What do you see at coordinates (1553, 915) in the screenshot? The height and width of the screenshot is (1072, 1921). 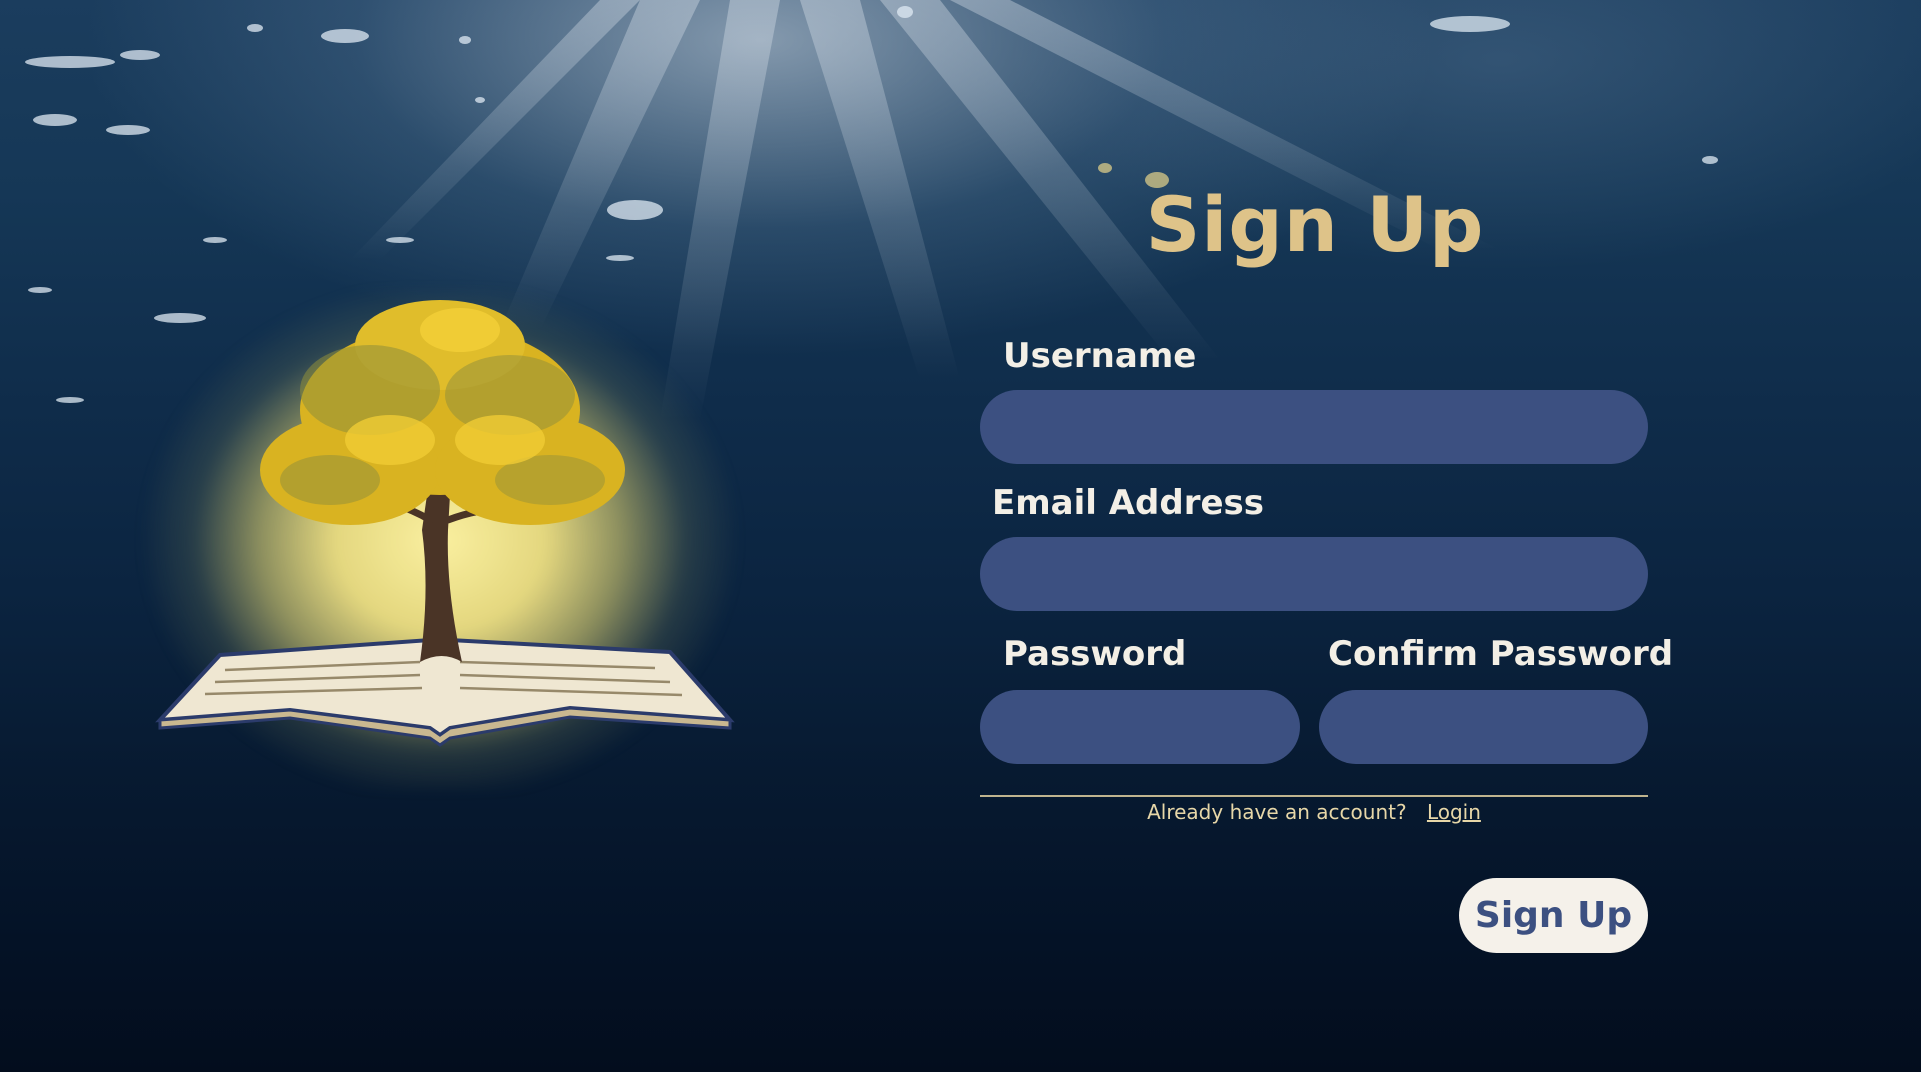 I see `sign-up-button: Sign Up` at bounding box center [1553, 915].